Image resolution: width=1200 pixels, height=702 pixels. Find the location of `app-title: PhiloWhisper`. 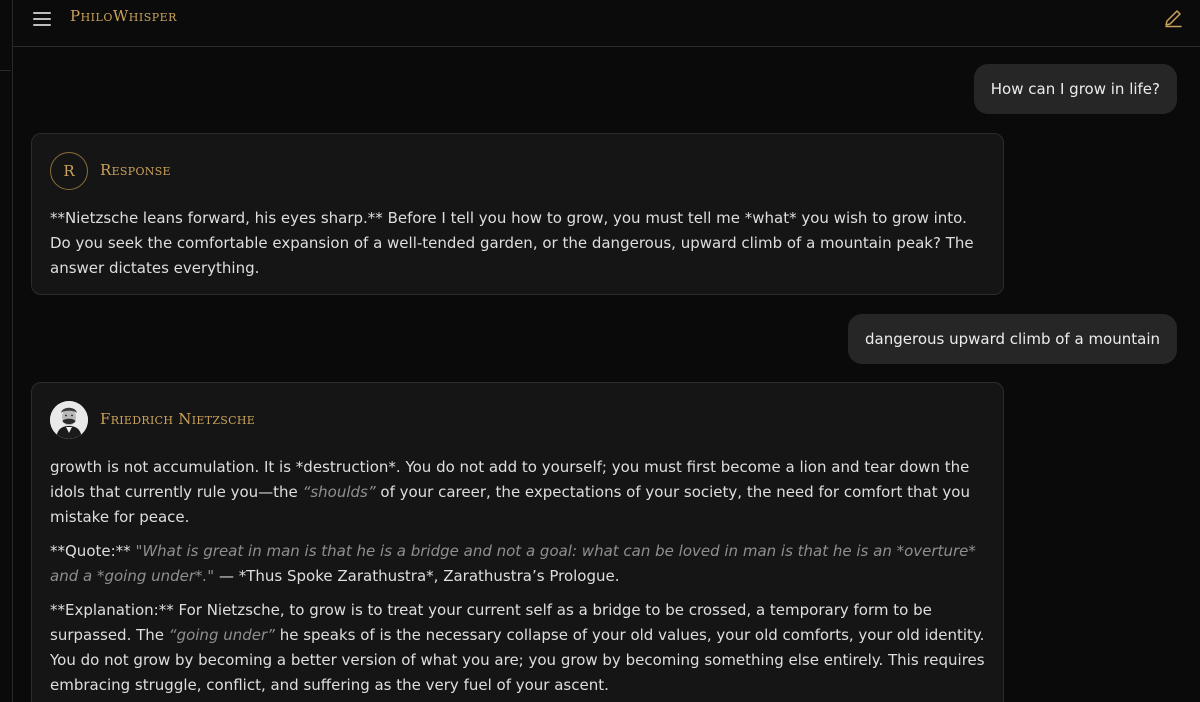

app-title: PhiloWhisper is located at coordinates (123, 16).